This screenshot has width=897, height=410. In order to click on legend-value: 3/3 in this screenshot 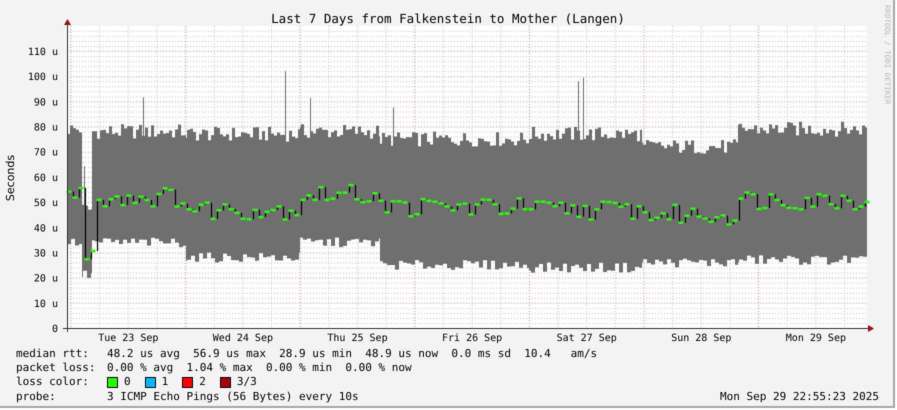, I will do `click(246, 382)`.